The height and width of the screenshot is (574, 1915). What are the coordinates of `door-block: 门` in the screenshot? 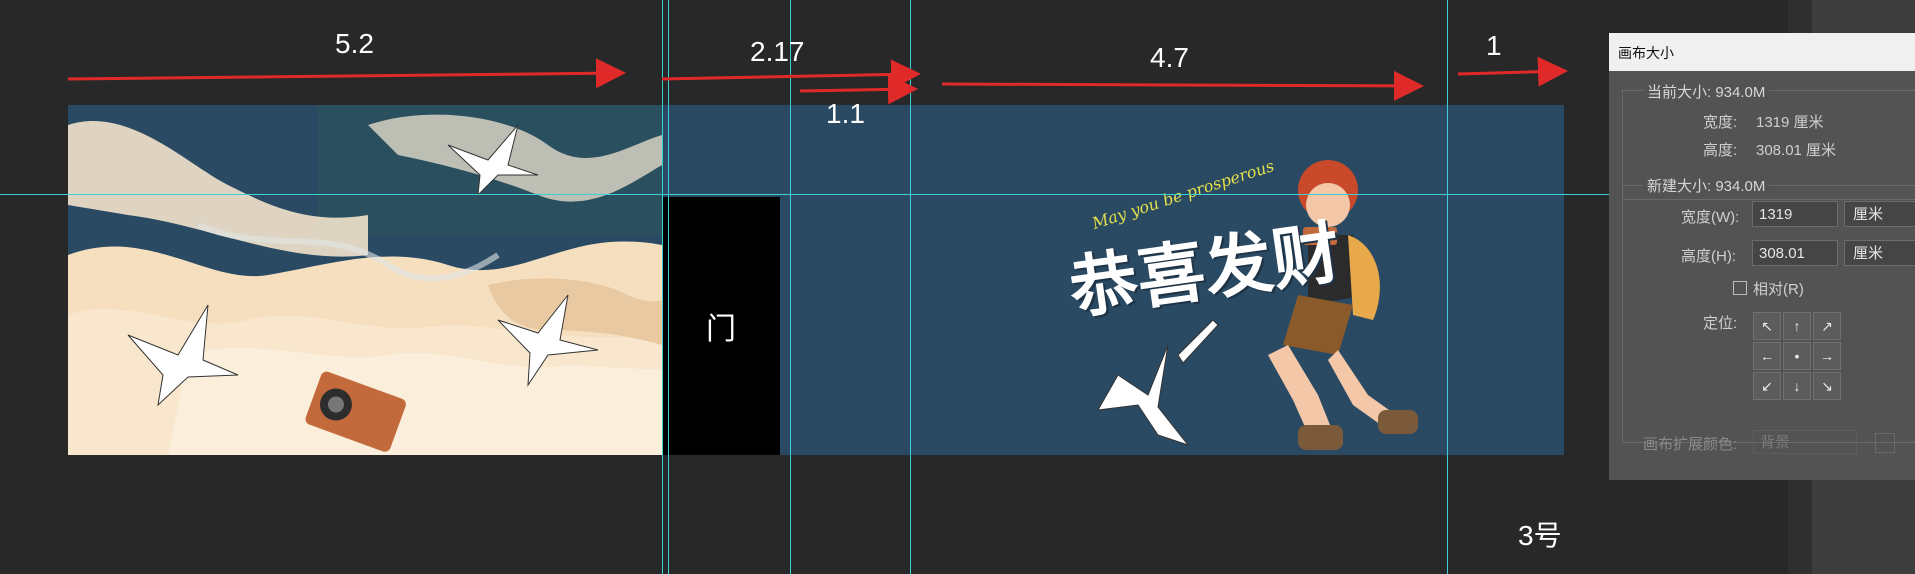 It's located at (721, 326).